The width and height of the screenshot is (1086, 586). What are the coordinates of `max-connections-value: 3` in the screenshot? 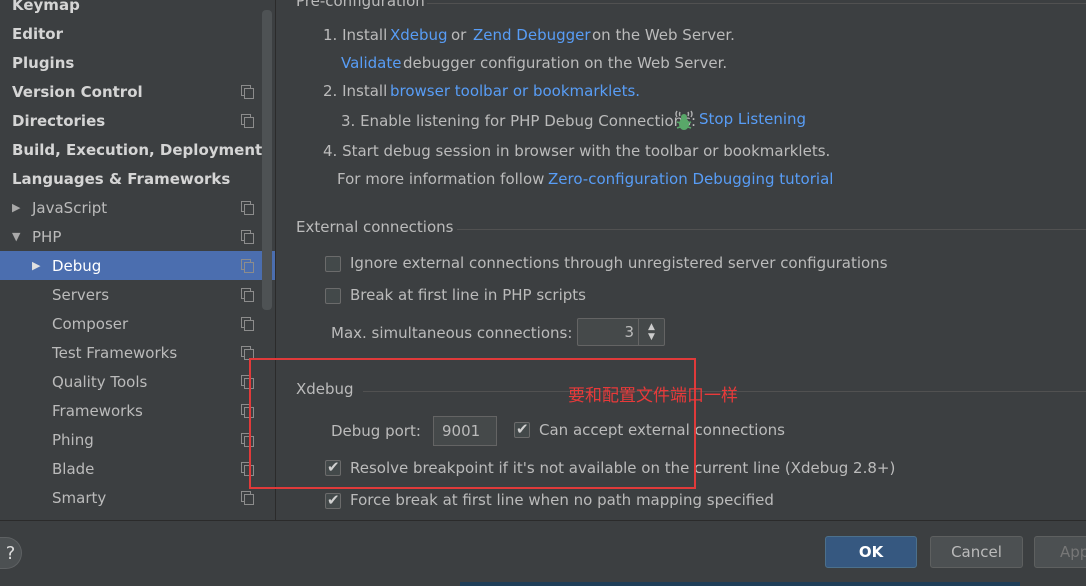 It's located at (629, 332).